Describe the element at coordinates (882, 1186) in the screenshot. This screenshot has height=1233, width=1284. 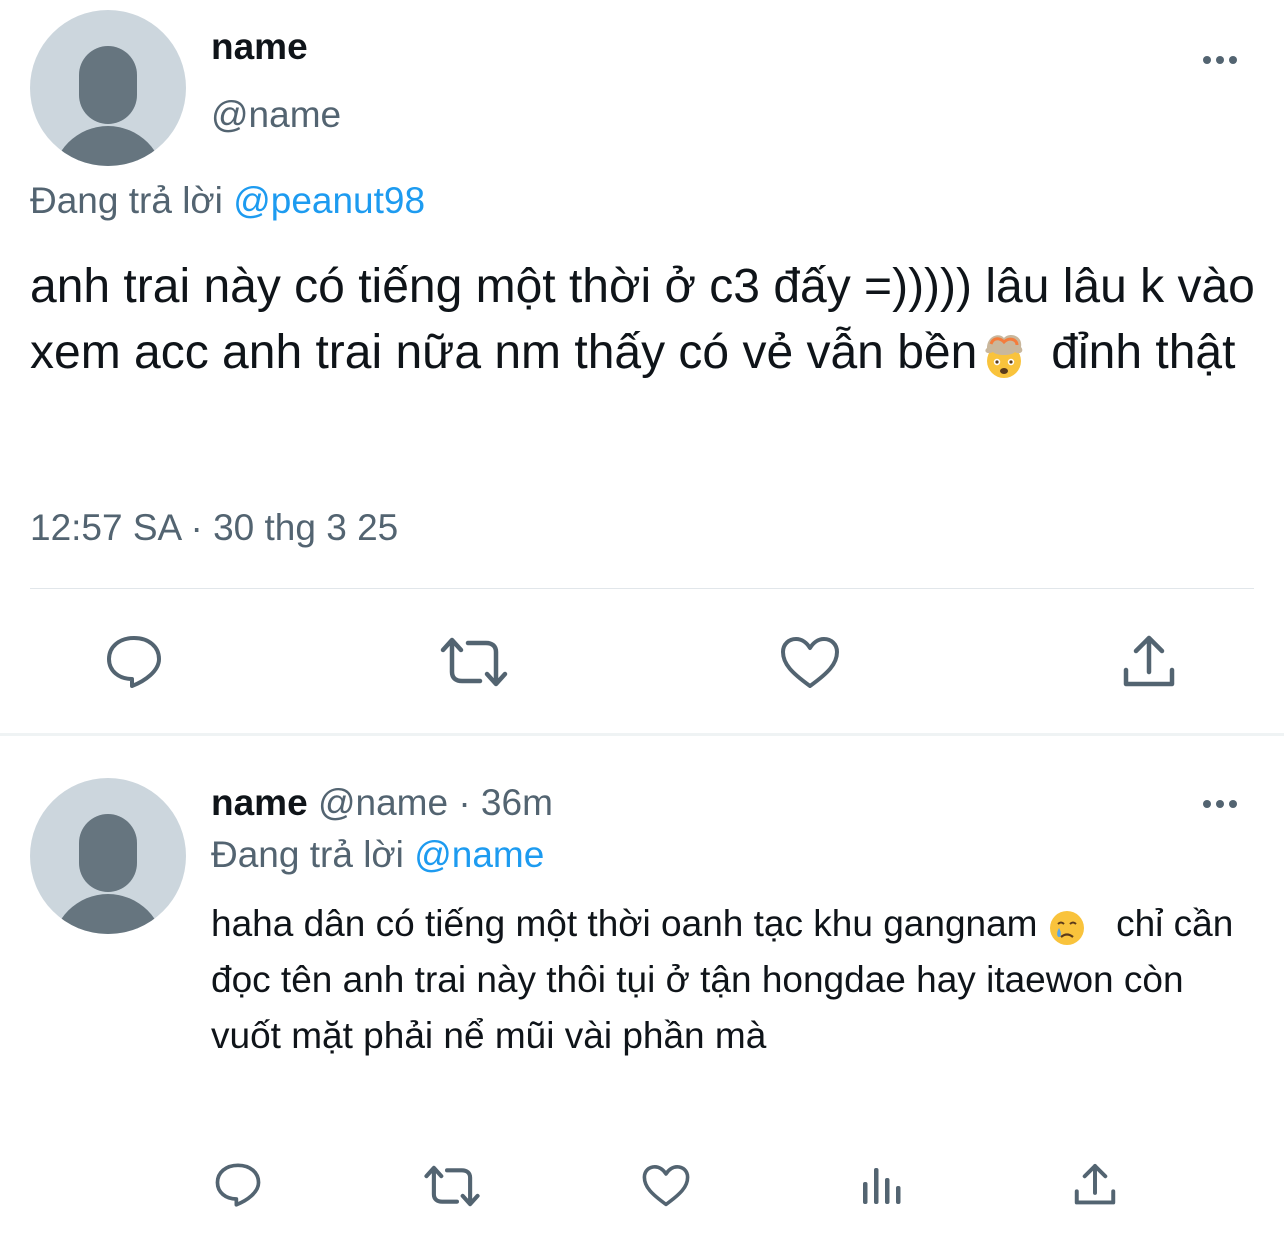
I see `analytics-icon` at that location.